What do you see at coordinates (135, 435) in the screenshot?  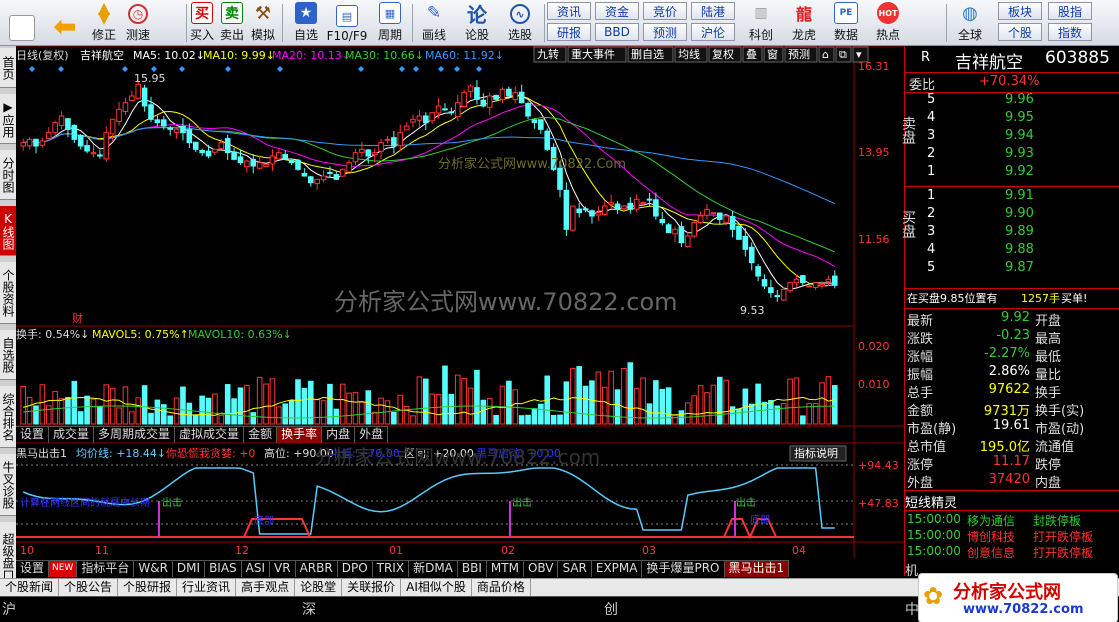 I see `tab-multi-volume: 多周期成交量` at bounding box center [135, 435].